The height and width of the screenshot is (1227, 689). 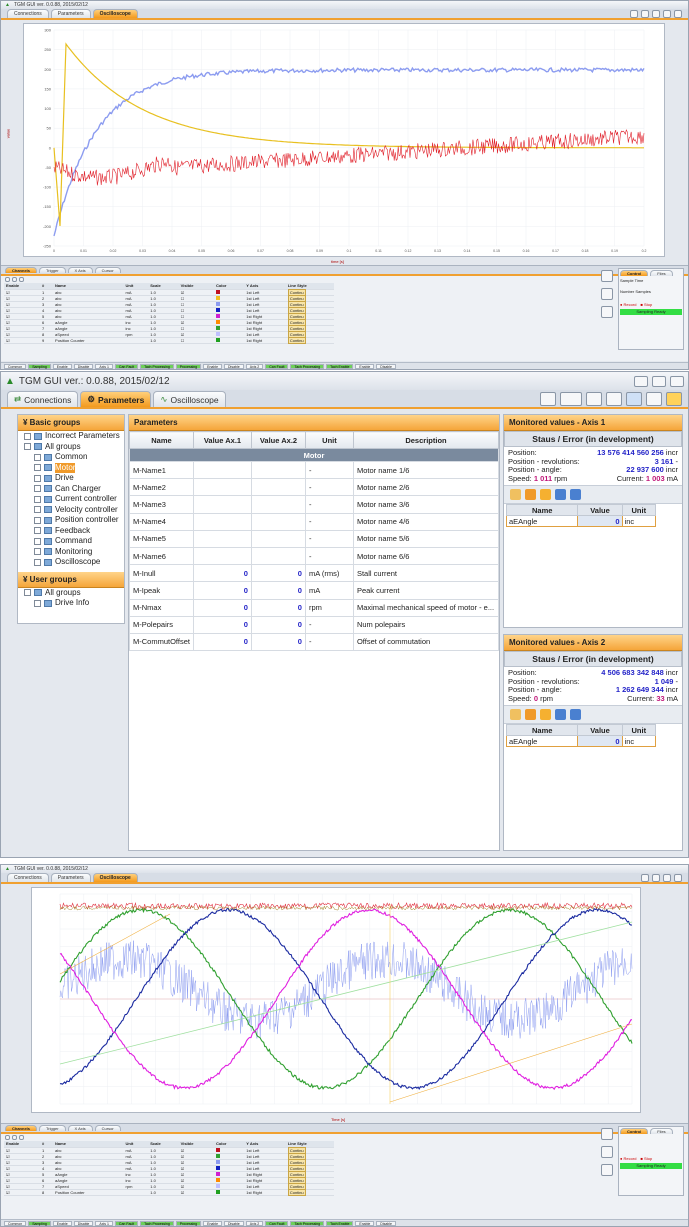 What do you see at coordinates (645, 14) in the screenshot?
I see `settings-icon` at bounding box center [645, 14].